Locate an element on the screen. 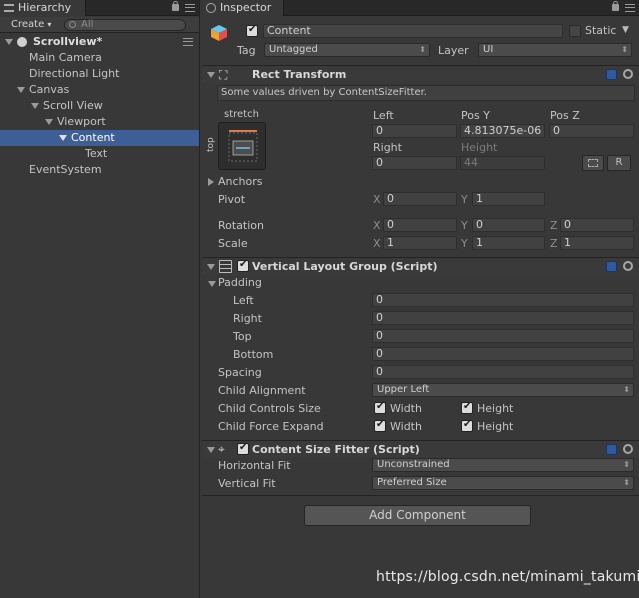 This screenshot has width=639, height=598. vertical-fit-label: Vertical Fit is located at coordinates (247, 483).